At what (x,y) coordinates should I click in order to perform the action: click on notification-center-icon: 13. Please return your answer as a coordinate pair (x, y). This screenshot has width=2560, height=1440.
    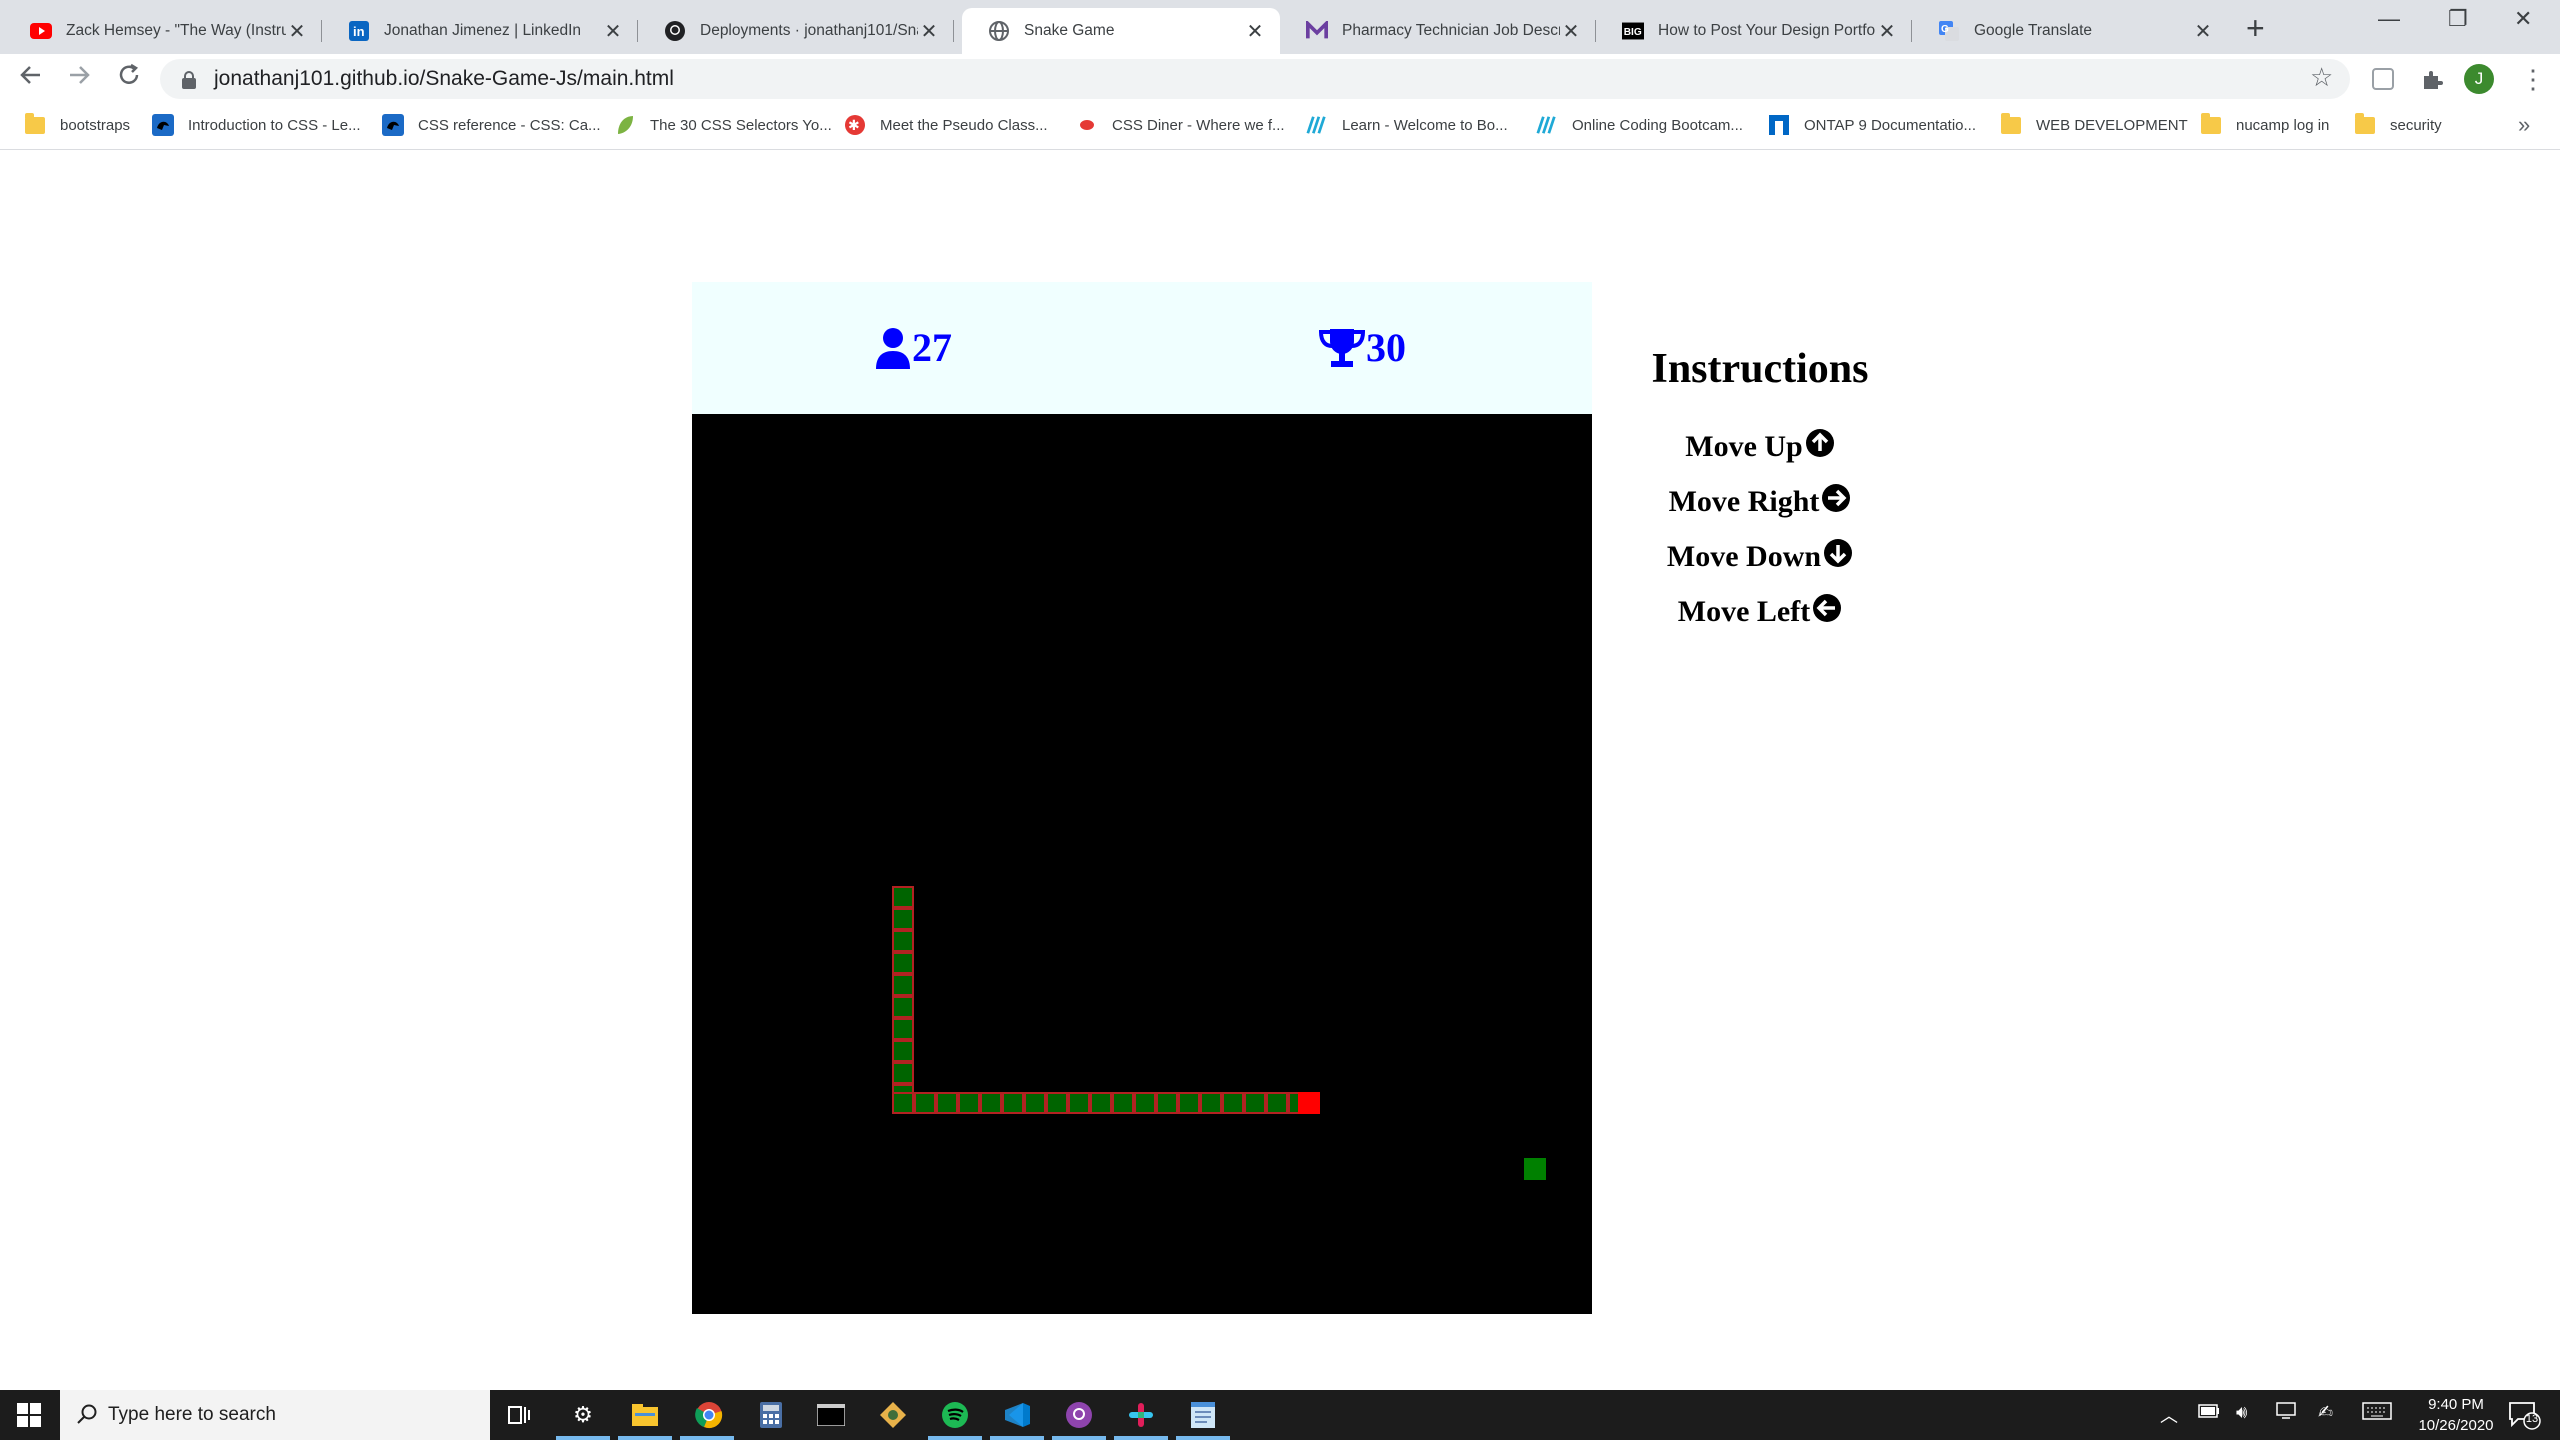
    Looking at the image, I should click on (2525, 1417).